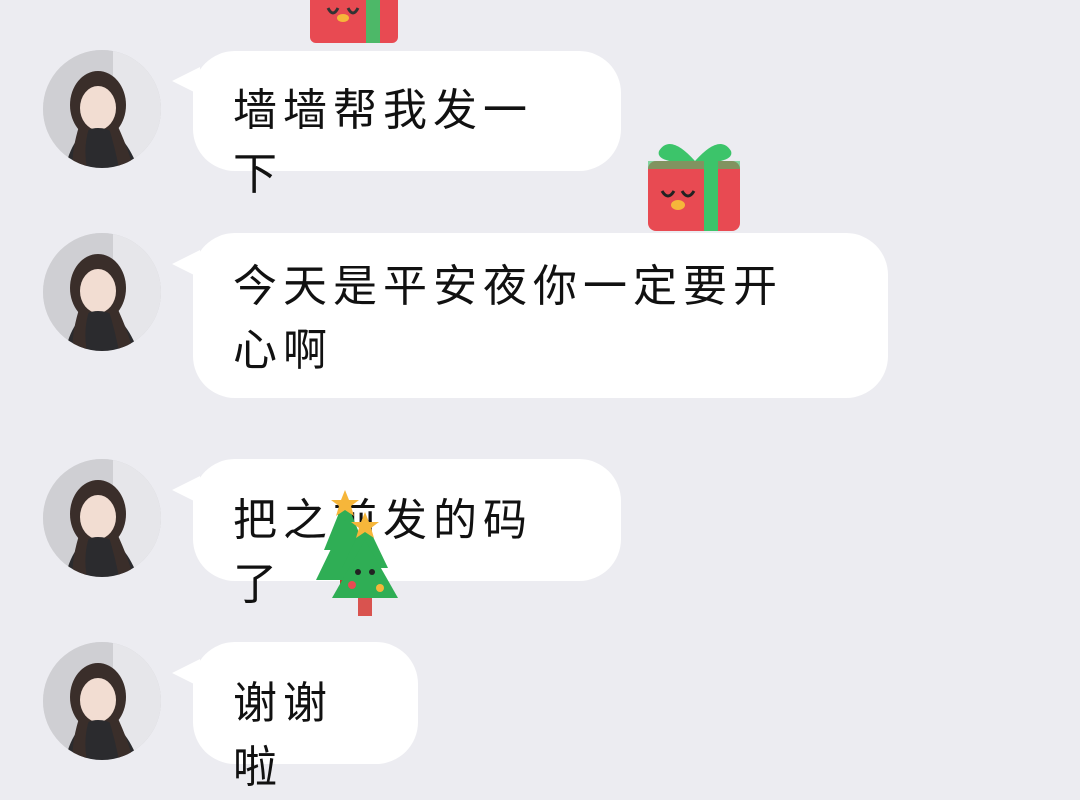  What do you see at coordinates (508, 318) in the screenshot?
I see `message-text: 今天是平安夜你一定要开心啊` at bounding box center [508, 318].